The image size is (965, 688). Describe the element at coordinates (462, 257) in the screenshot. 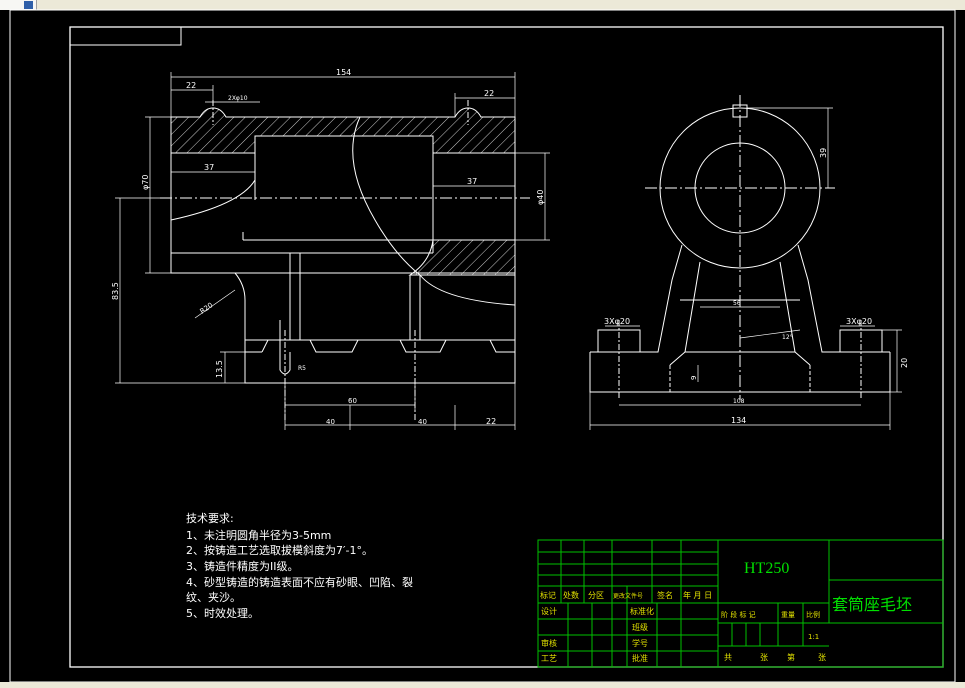

I see `bottom-right-wall-section` at that location.